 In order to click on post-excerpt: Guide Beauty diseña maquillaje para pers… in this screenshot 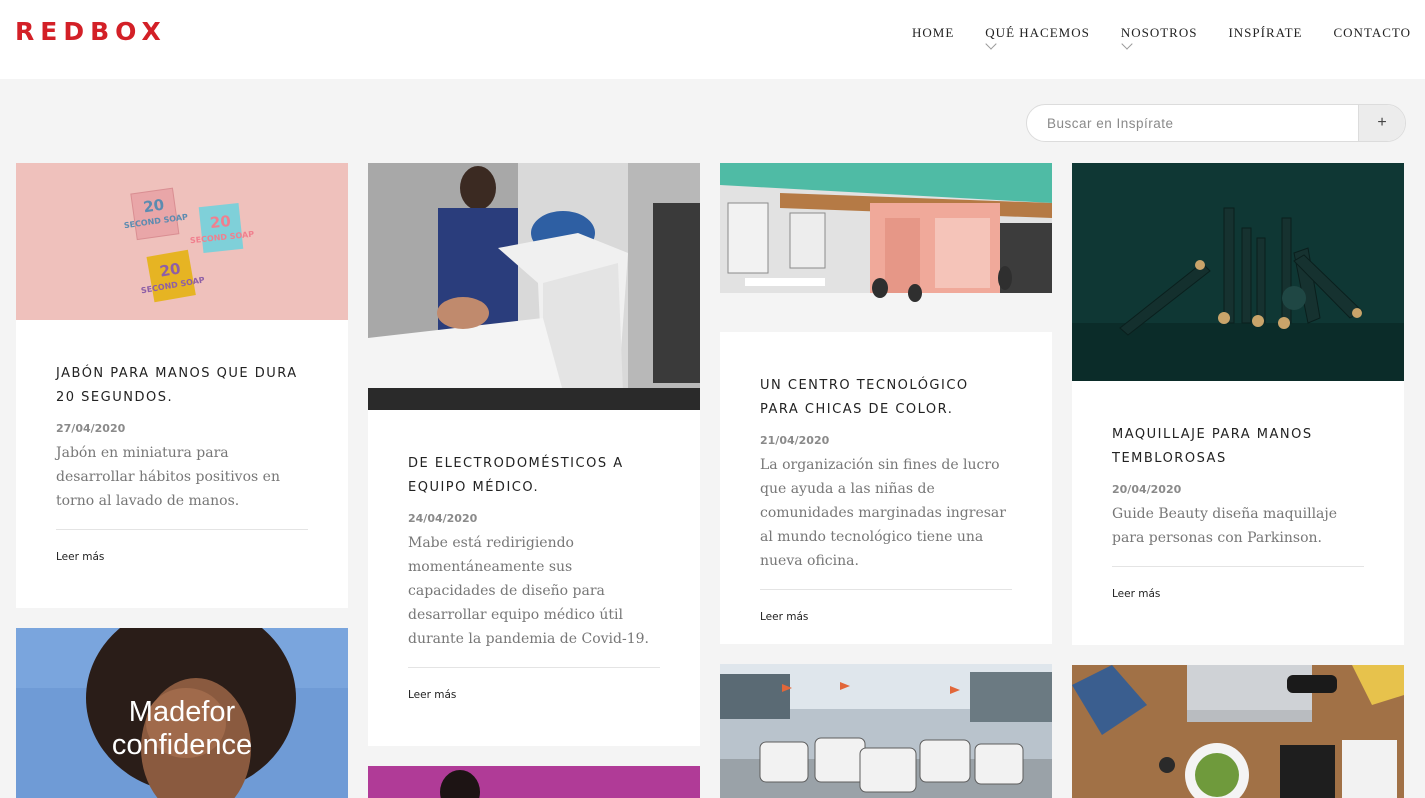, I will do `click(1225, 526)`.